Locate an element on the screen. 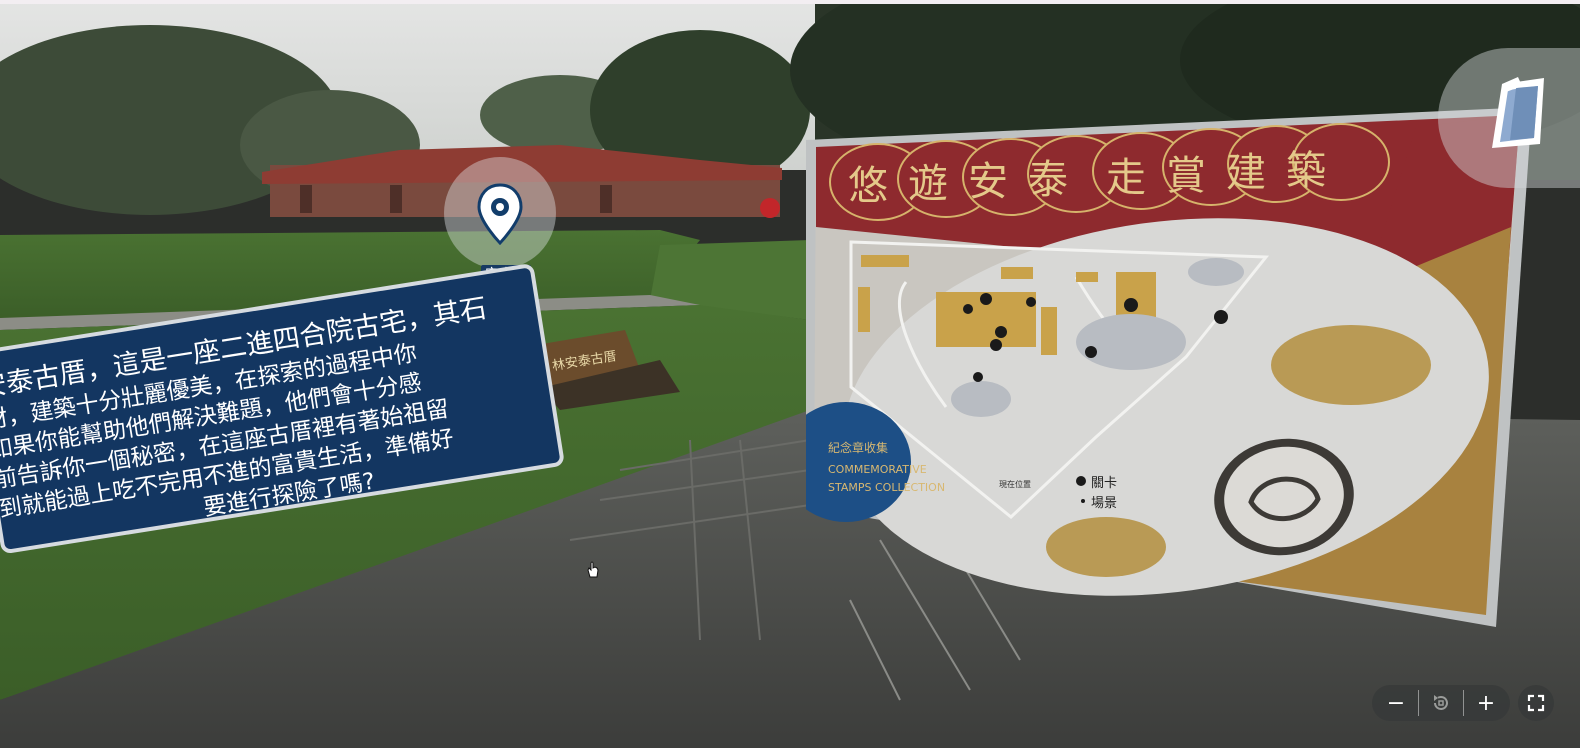 This screenshot has height=748, width=1580. top-border is located at coordinates (790, 2).